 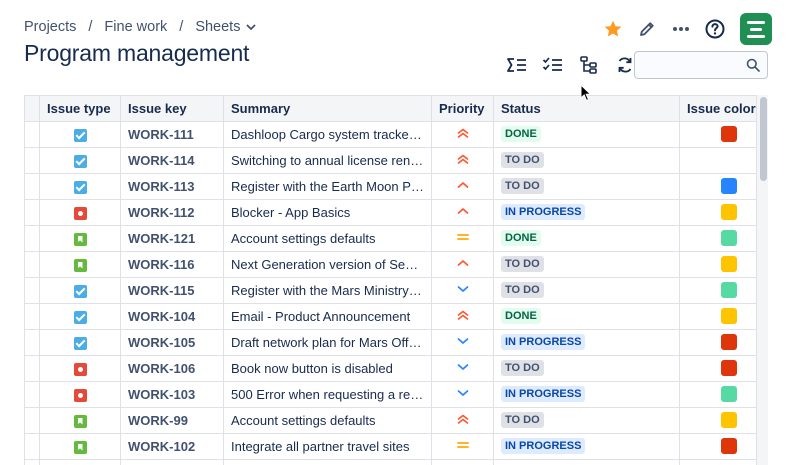 I want to click on cell-summary: Email - Product Announcement, so click(x=327, y=316).